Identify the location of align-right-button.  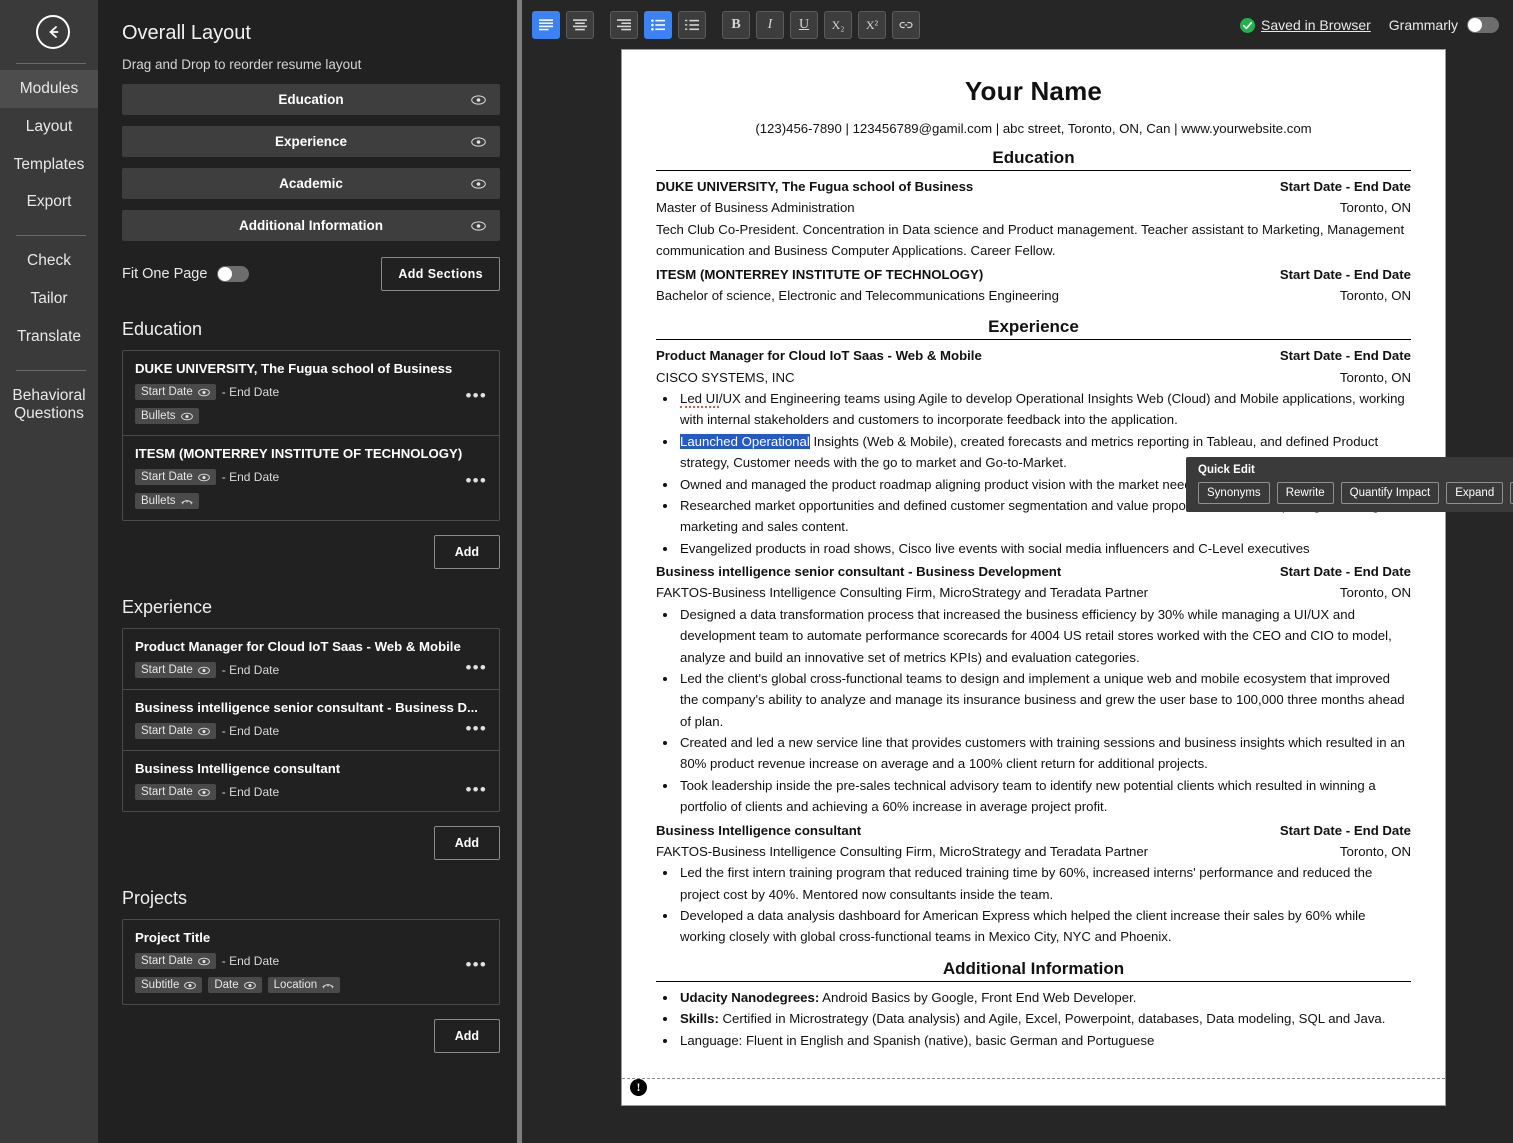
(624, 25).